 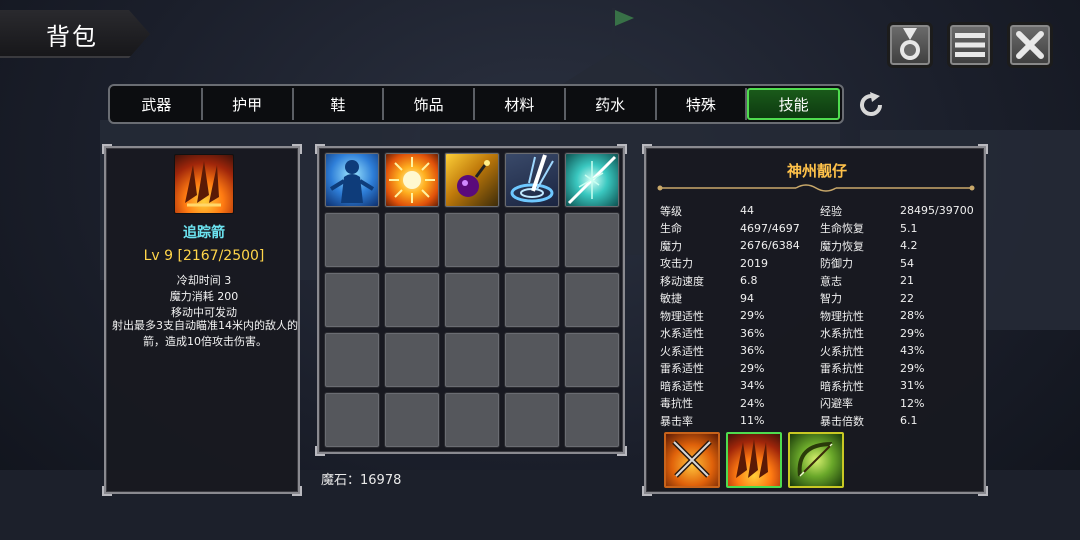 I want to click on menu-button, so click(x=970, y=45).